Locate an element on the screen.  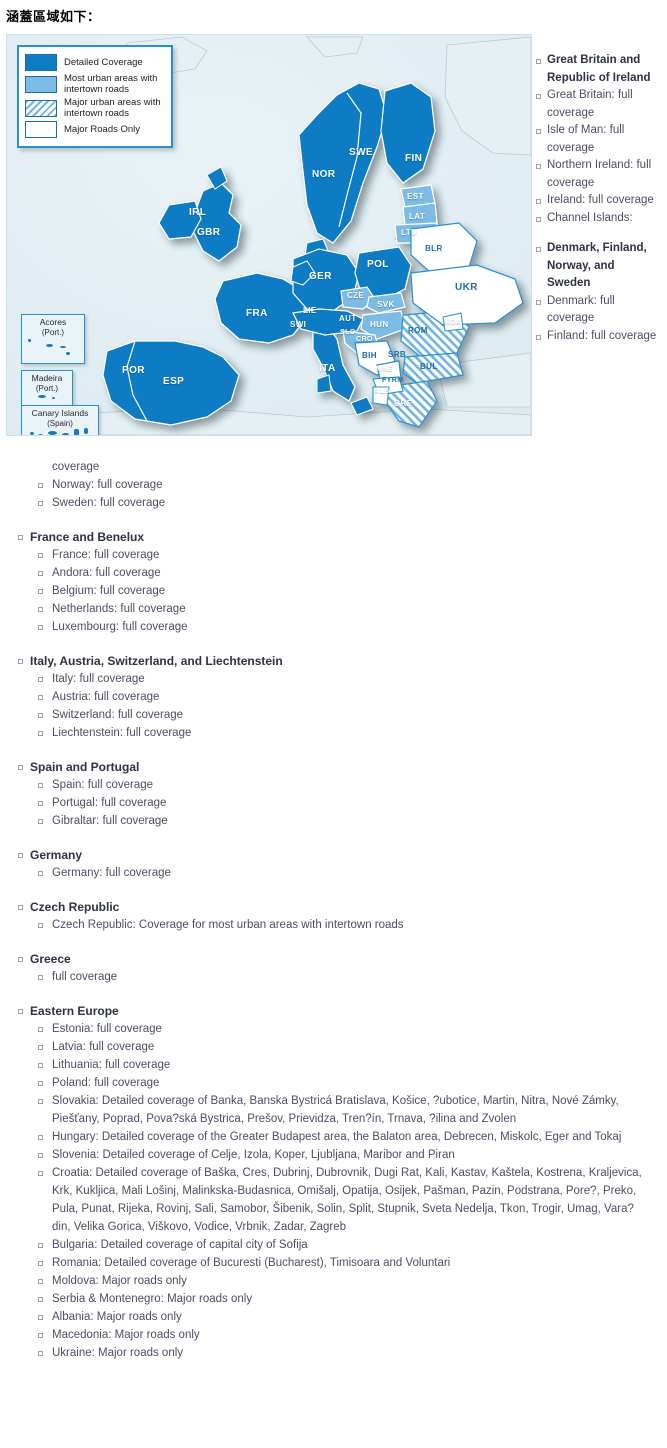
list-item: Latvia: full coverage is located at coordinates (330, 1047).